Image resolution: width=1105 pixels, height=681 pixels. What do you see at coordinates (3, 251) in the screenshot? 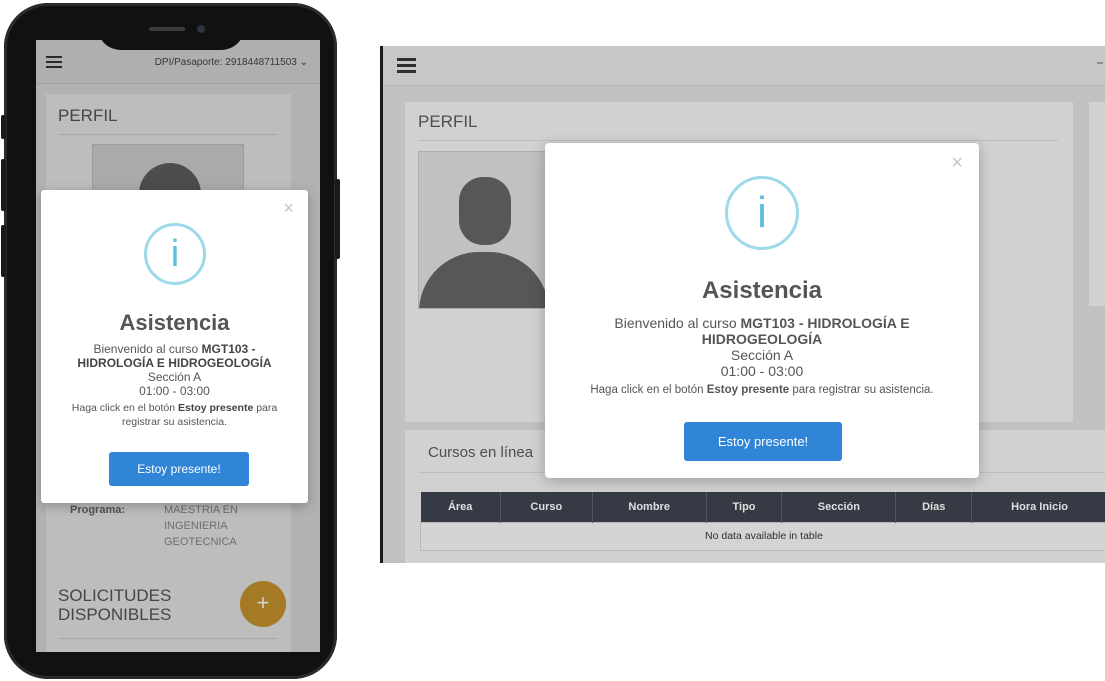
I see `phone-volume-down` at bounding box center [3, 251].